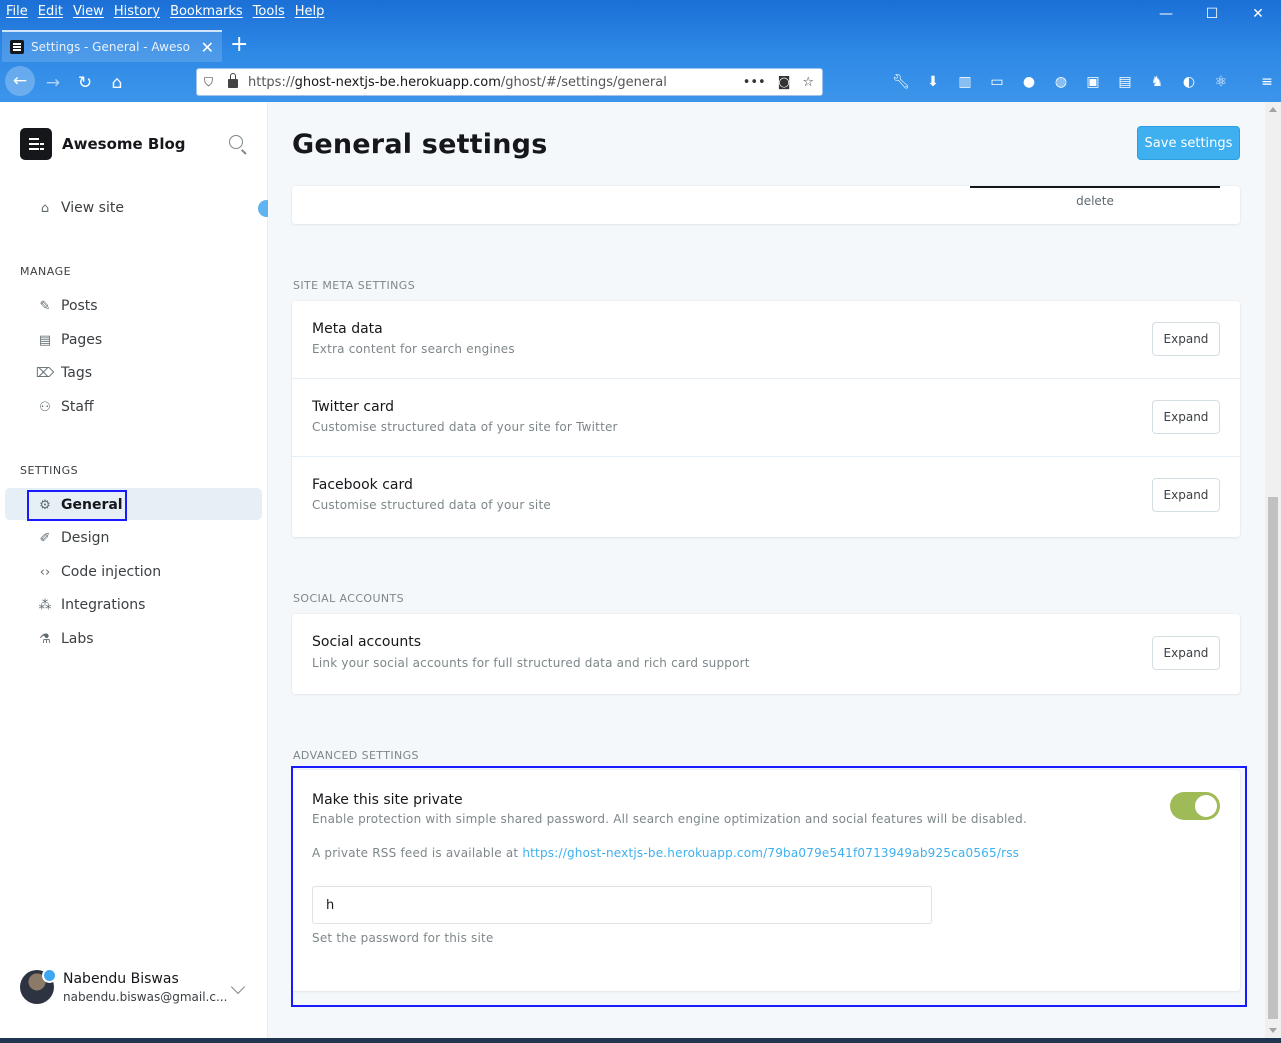  I want to click on sidebar-item-view-site: ⌂ View site, so click(80, 208).